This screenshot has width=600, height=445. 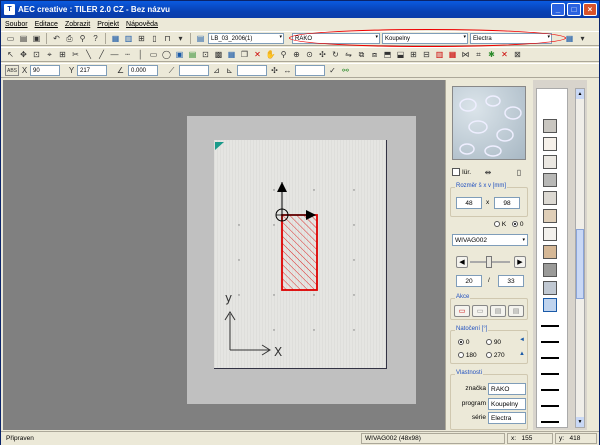 What do you see at coordinates (462, 311) in the screenshot?
I see `action-1-button: ▭` at bounding box center [462, 311].